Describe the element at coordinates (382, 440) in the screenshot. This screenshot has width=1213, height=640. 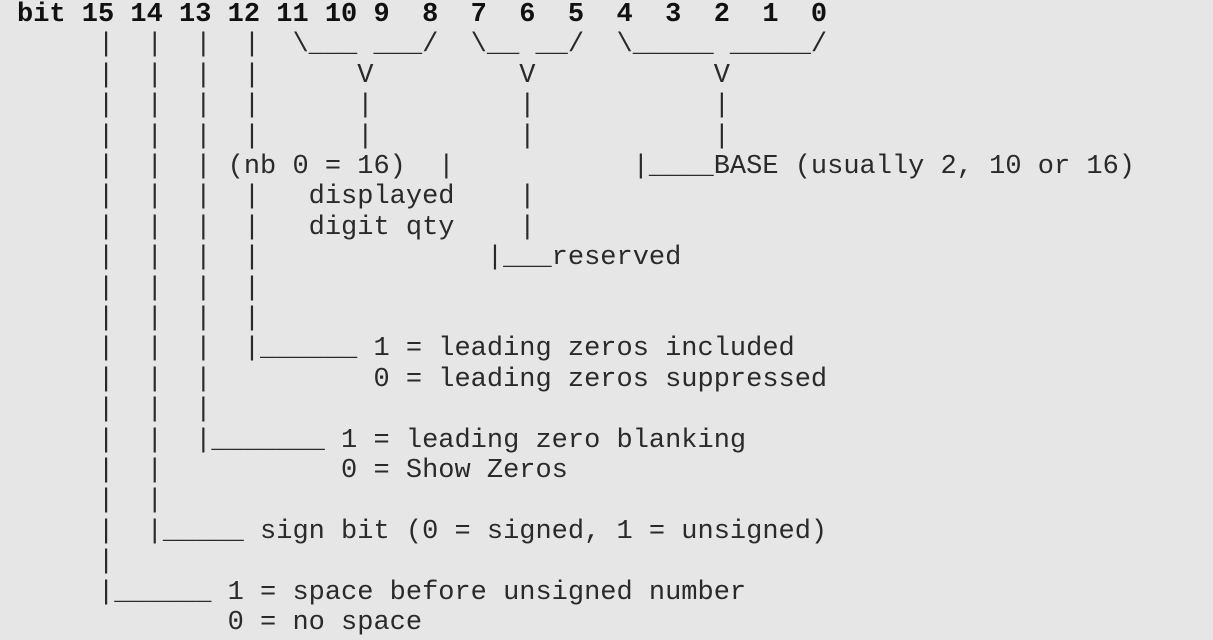
I see `diagram-line-bit13-label: | | |_______ 1 = leading zero blanking` at that location.